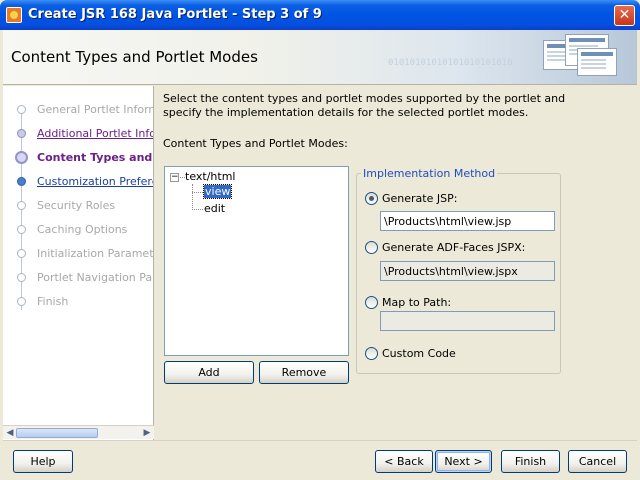 This screenshot has height=480, width=640. Describe the element at coordinates (255, 143) in the screenshot. I see `tree-label: Content Types and Portlet Modes:` at that location.